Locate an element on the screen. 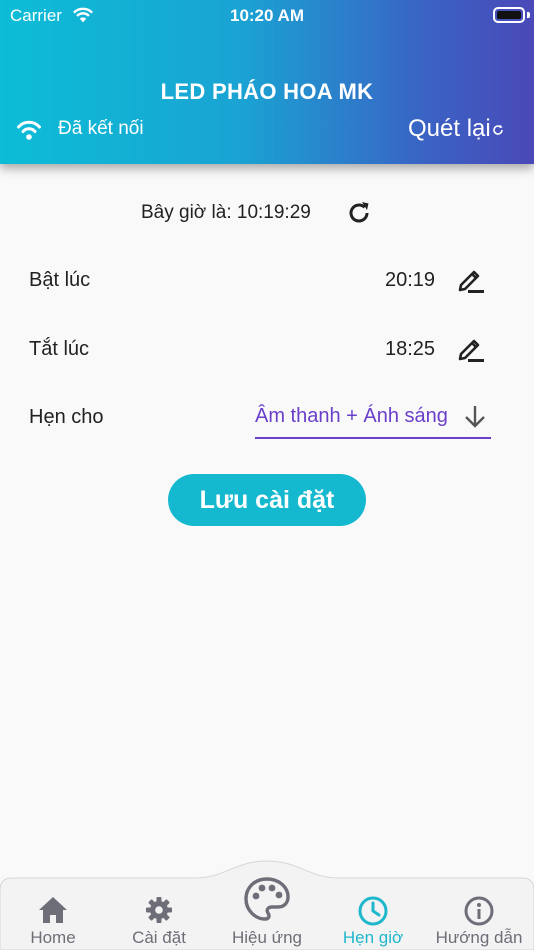 Image resolution: width=534 pixels, height=950 pixels. palette-icon is located at coordinates (267, 899).